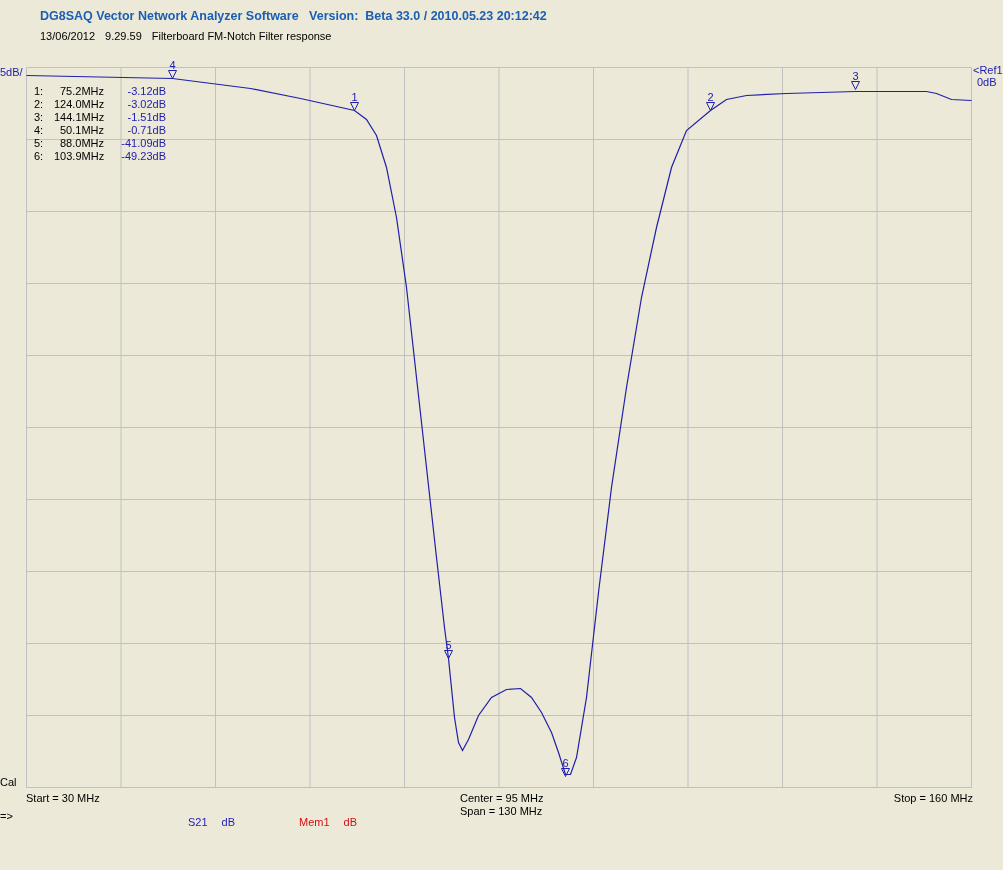  Describe the element at coordinates (294, 16) in the screenshot. I see `window-title: DG8SAQ Vector Network Analyzer Software Version: Beta 33.0 / 2010.05.23 20:12:42` at that location.